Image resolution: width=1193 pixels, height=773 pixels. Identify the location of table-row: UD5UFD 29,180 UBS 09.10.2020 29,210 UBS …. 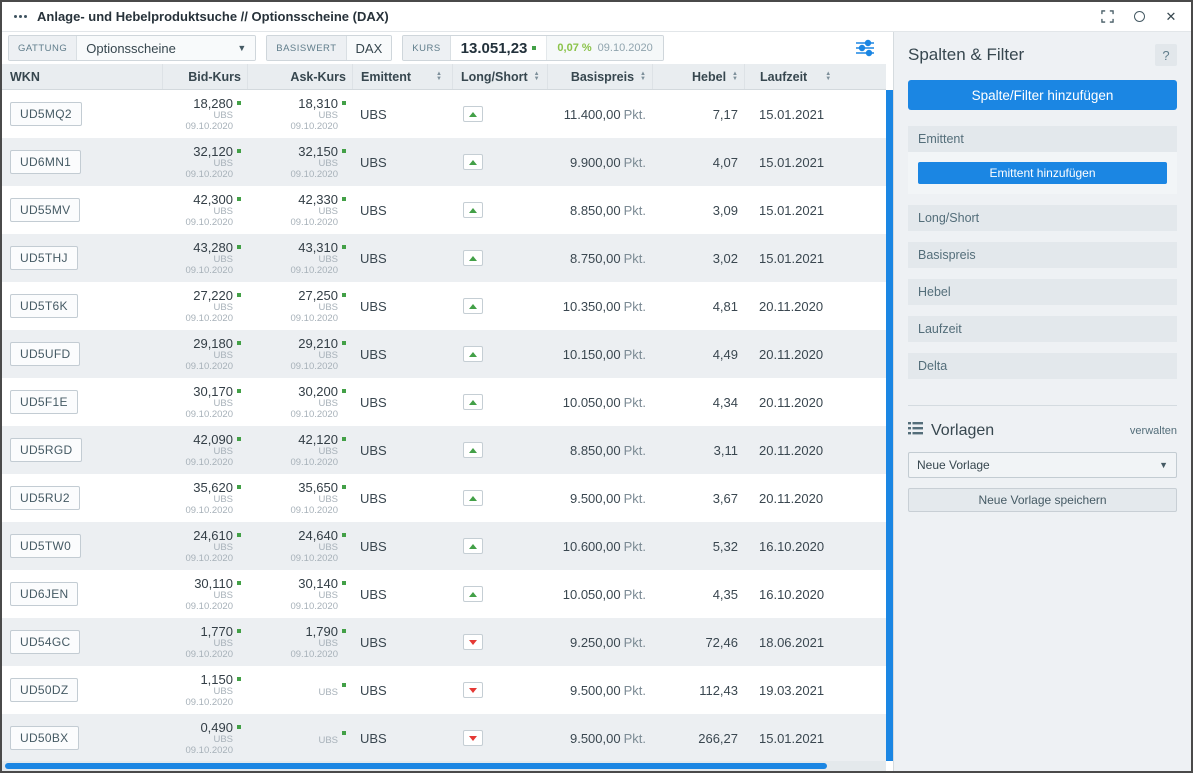
(444, 354).